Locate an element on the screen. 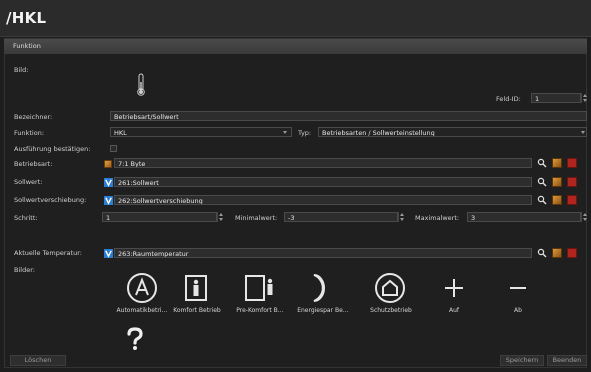 The image size is (591, 372). ausfuehrung-label: Ausführung bestätigen: is located at coordinates (52, 149).